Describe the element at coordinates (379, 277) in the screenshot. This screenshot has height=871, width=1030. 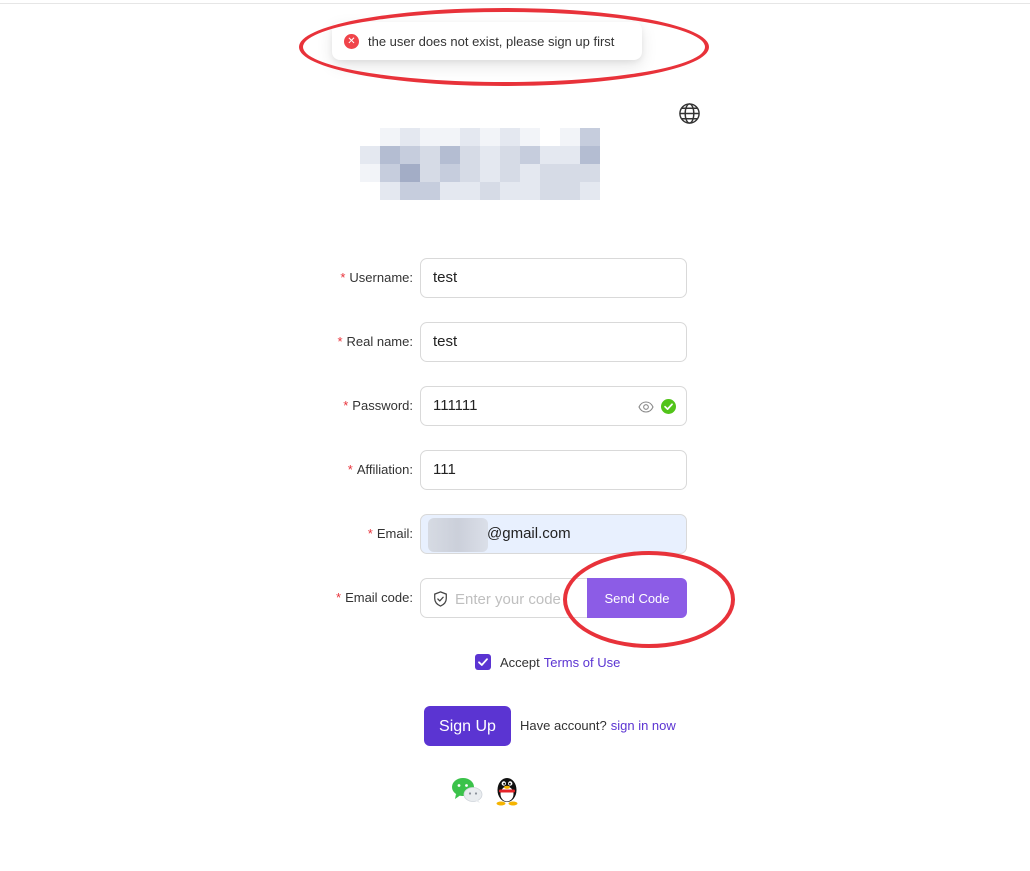
I see `username-label: Username` at that location.